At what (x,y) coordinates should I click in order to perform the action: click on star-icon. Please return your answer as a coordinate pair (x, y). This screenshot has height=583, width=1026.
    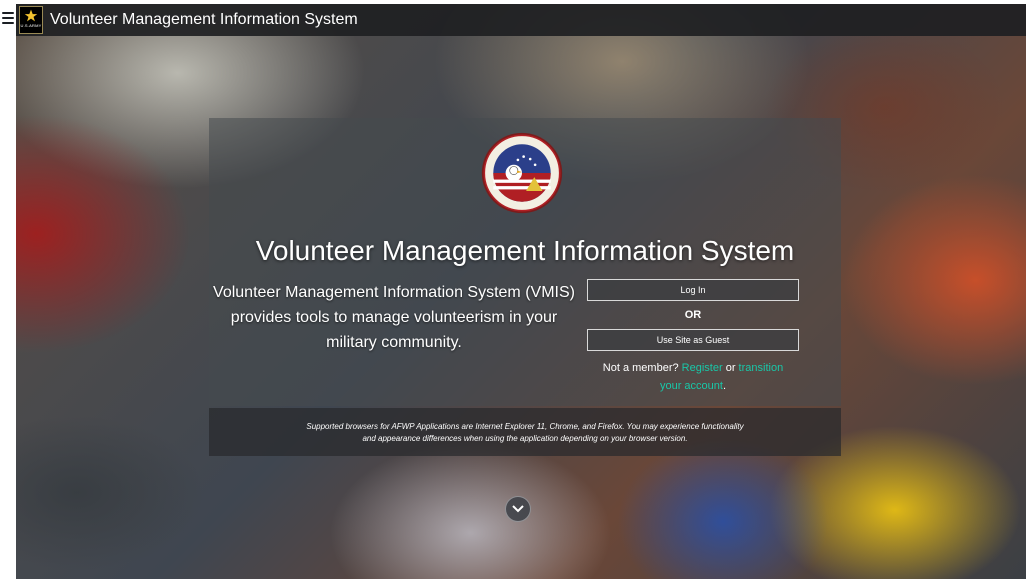
    Looking at the image, I should click on (31, 15).